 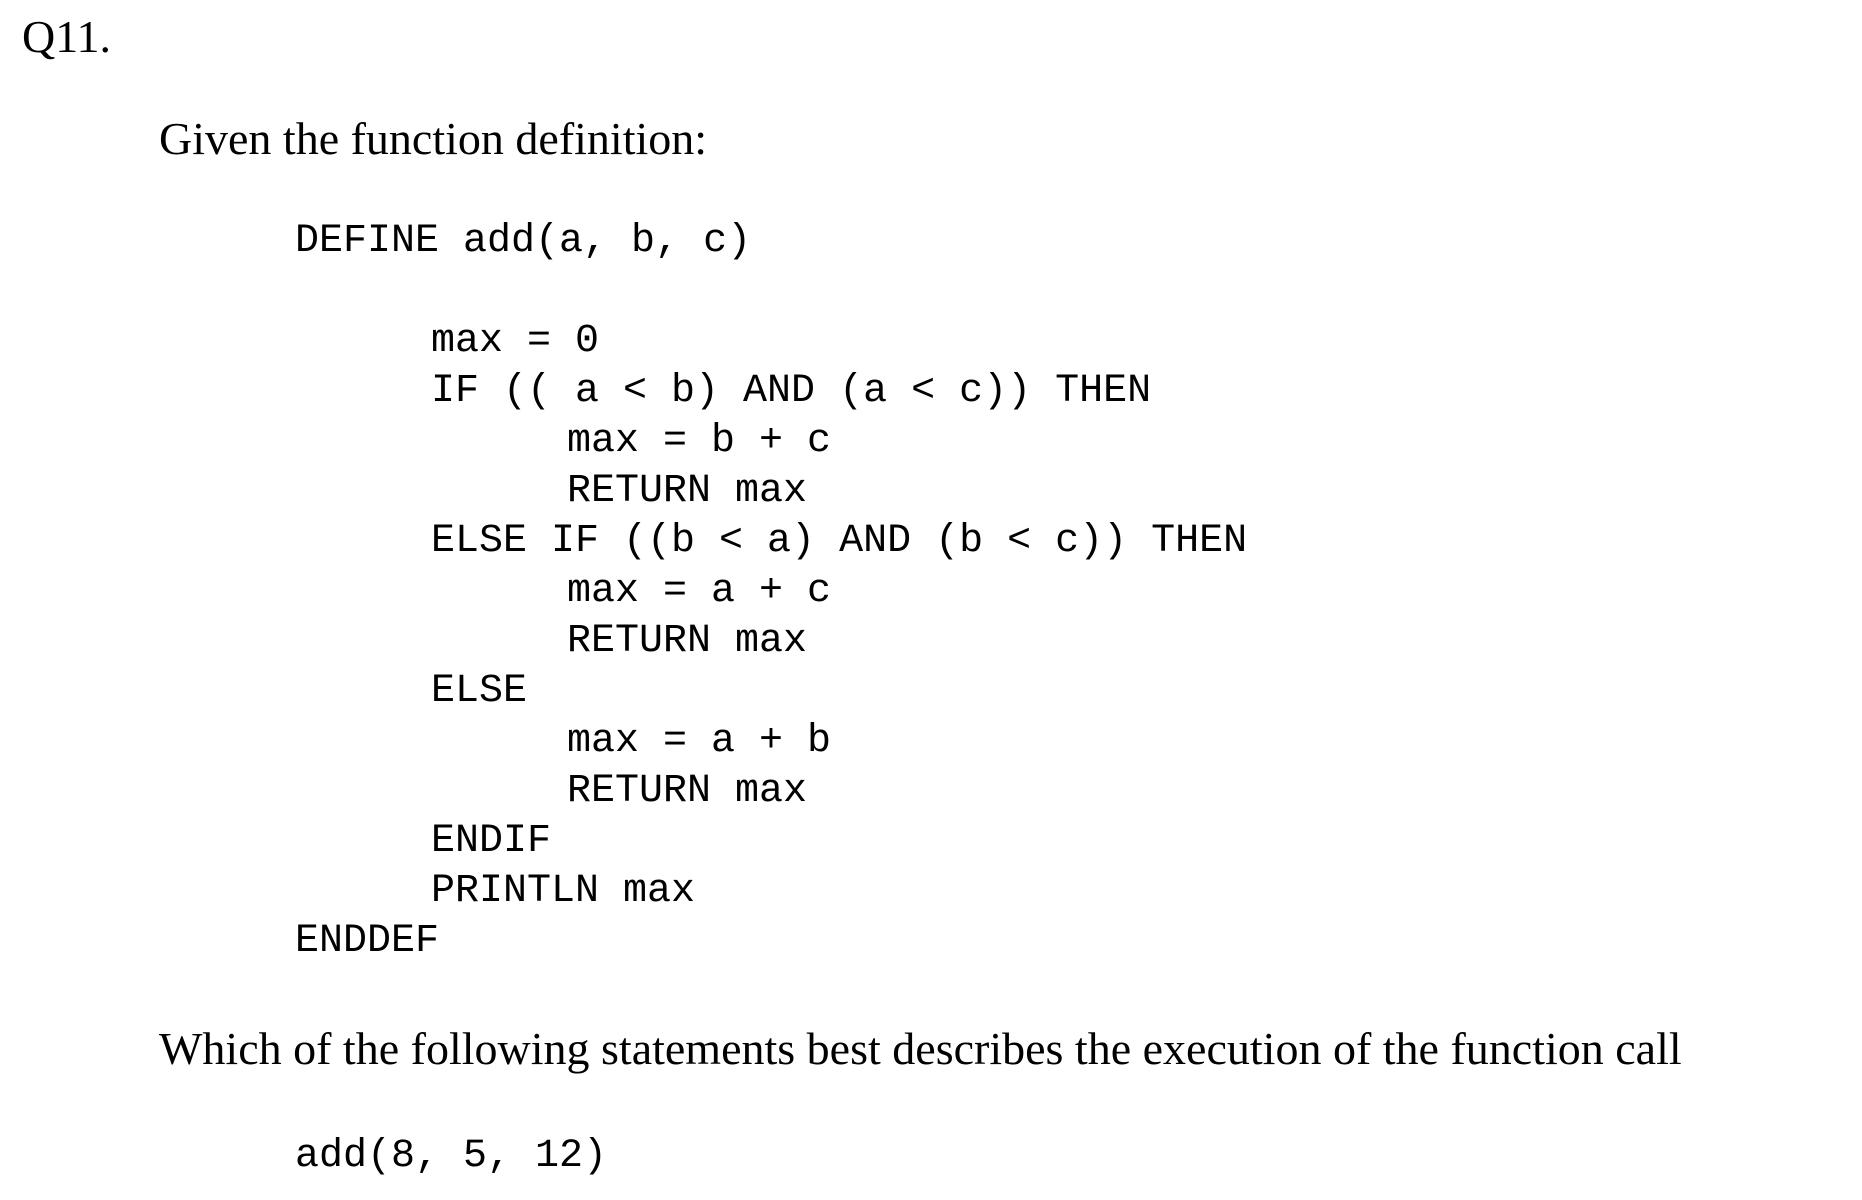 I want to click on code-line: PRINTLN max, so click(x=563, y=891).